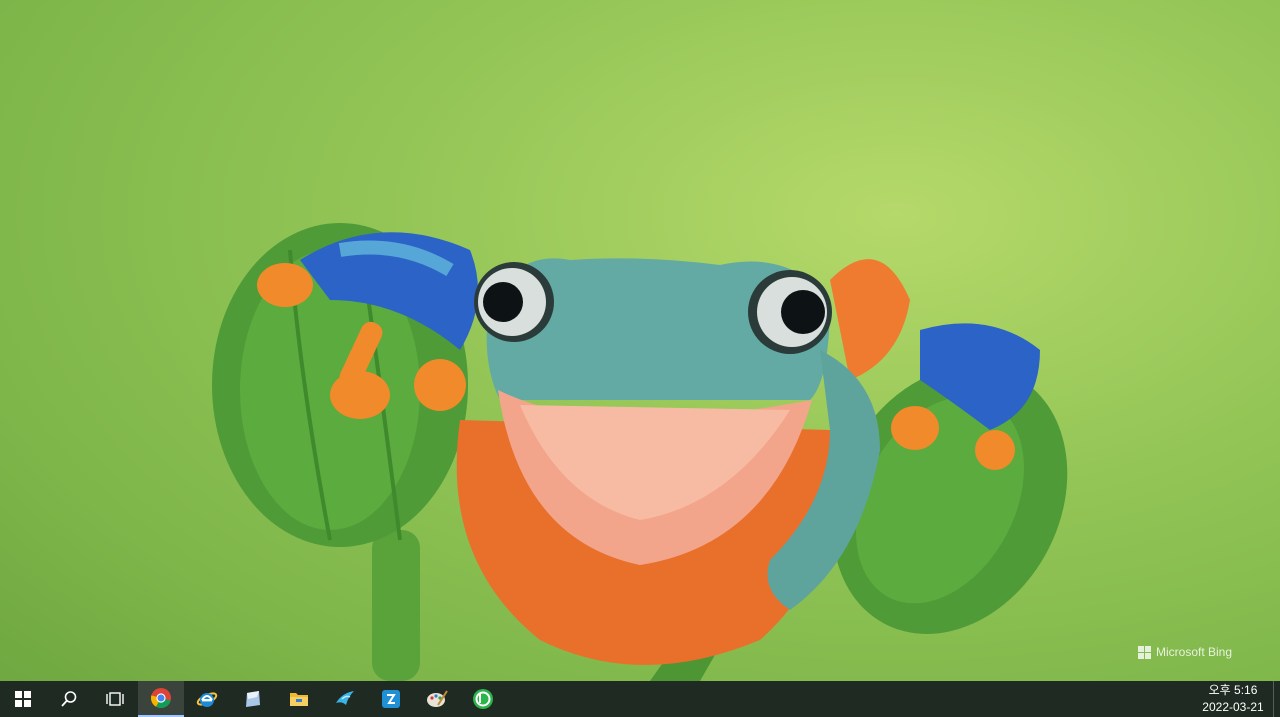 This screenshot has width=1280, height=717. Describe the element at coordinates (514, 302) in the screenshot. I see `frog-left-eye` at that location.